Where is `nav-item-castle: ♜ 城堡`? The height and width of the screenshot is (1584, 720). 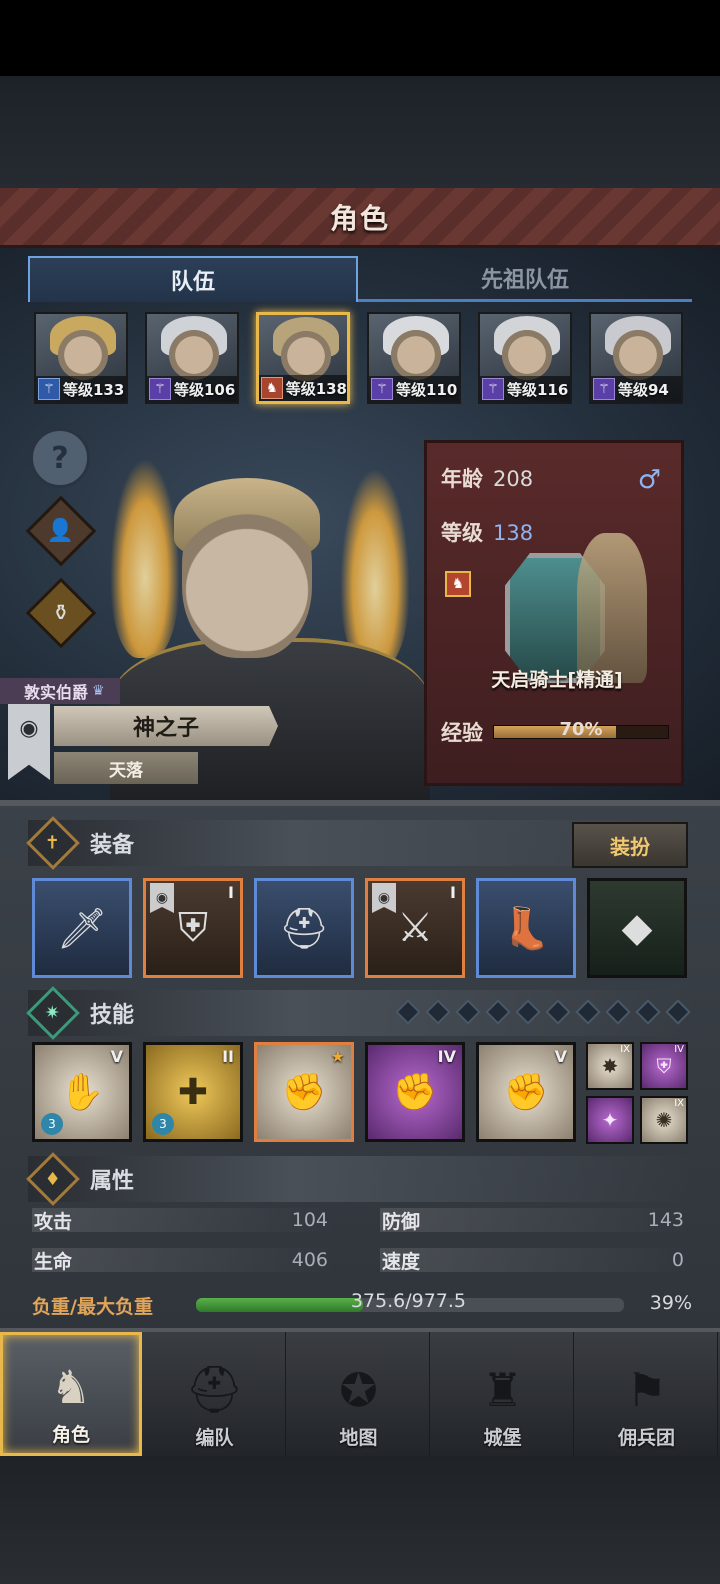 nav-item-castle: ♜ 城堡 is located at coordinates (503, 1394).